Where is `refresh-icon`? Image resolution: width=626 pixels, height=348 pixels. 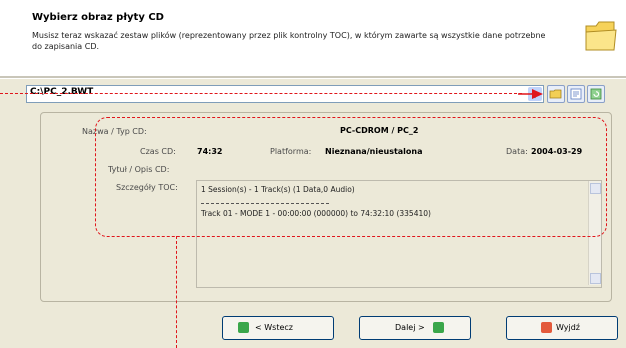 refresh-icon is located at coordinates (596, 94).